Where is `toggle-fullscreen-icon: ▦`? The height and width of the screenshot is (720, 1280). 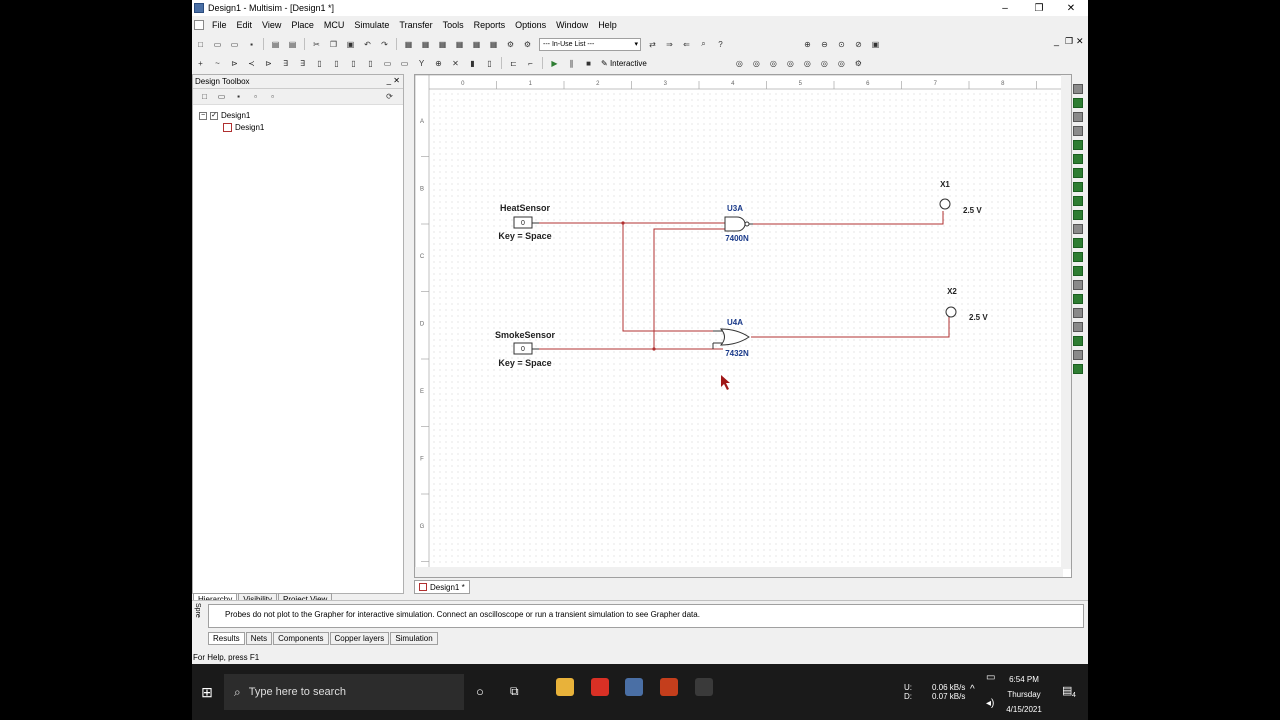 toggle-fullscreen-icon: ▦ is located at coordinates (409, 44).